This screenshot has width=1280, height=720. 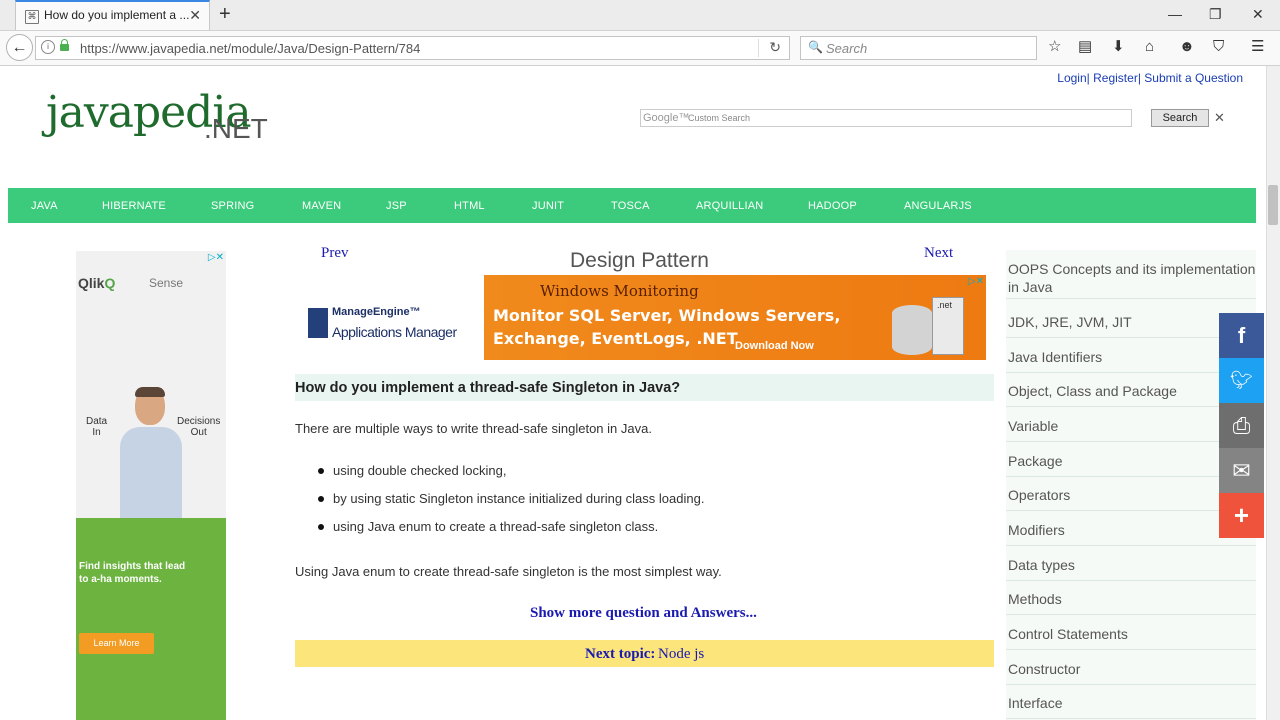 I want to click on net-label: .net, so click(x=945, y=305).